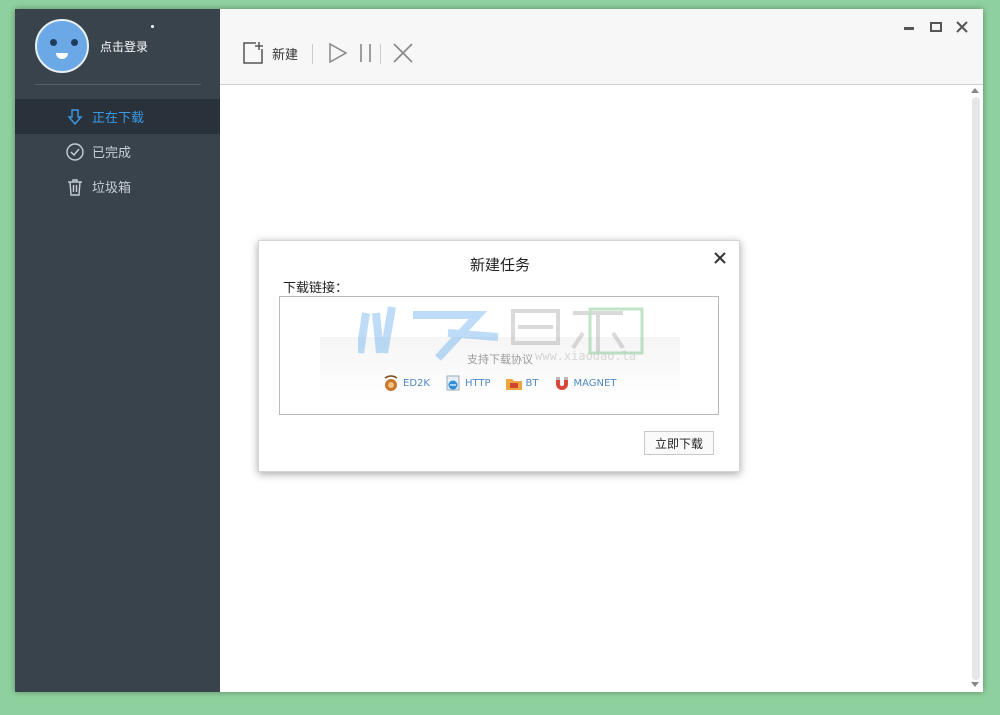  Describe the element at coordinates (112, 153) in the screenshot. I see `sidebar-item-label: 已完成` at that location.